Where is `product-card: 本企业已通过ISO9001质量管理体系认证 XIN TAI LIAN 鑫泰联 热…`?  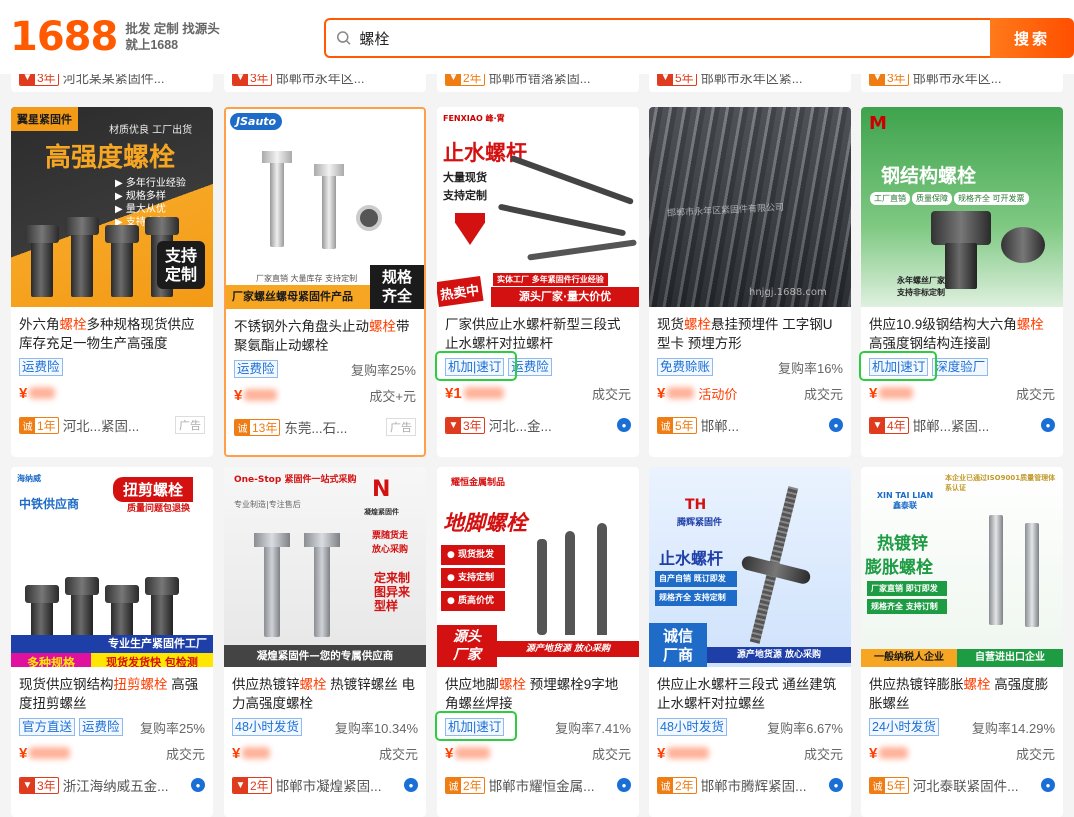 product-card: 本企业已通过ISO9001质量管理体系认证 XIN TAI LIAN 鑫泰联 热… is located at coordinates (962, 642).